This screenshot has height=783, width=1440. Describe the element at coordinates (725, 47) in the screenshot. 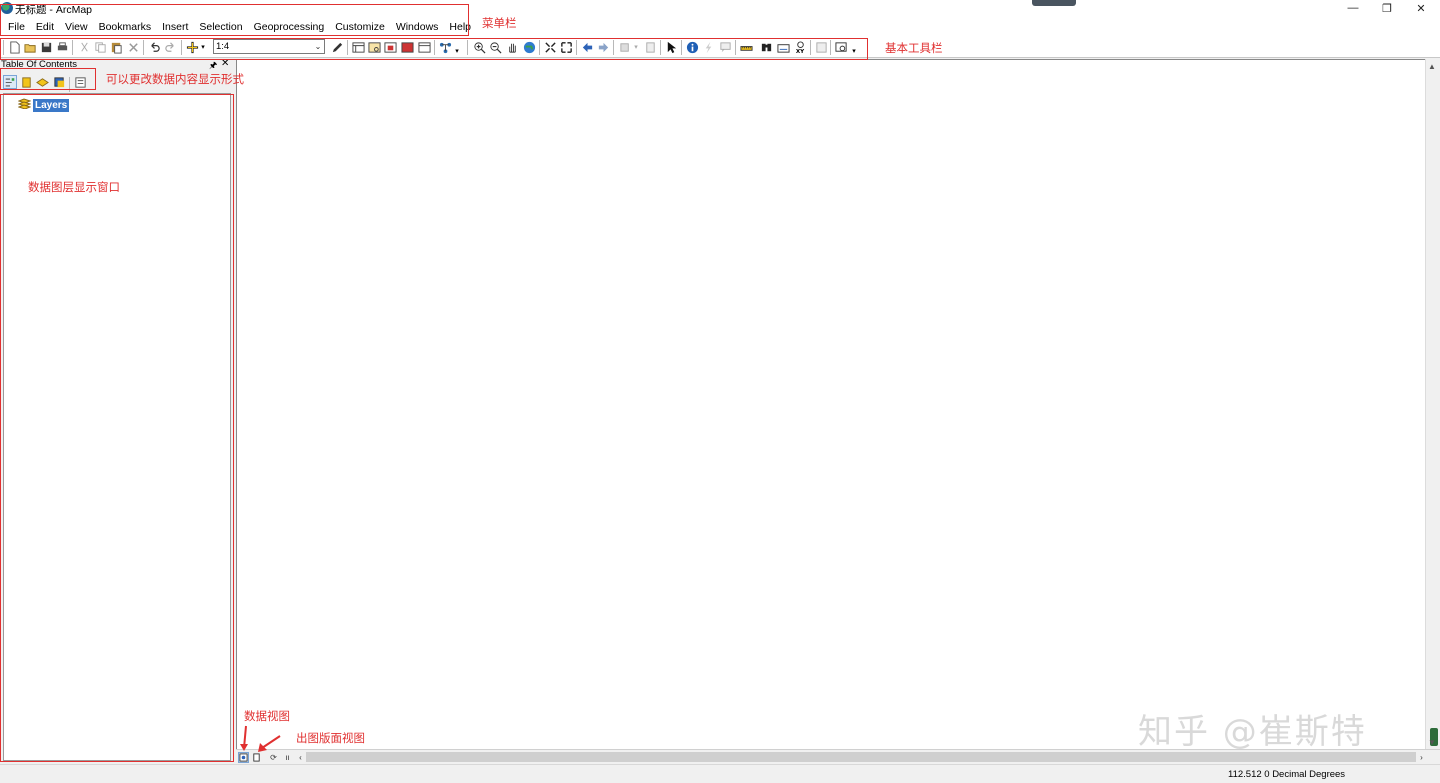

I see `html-popup-icon` at that location.